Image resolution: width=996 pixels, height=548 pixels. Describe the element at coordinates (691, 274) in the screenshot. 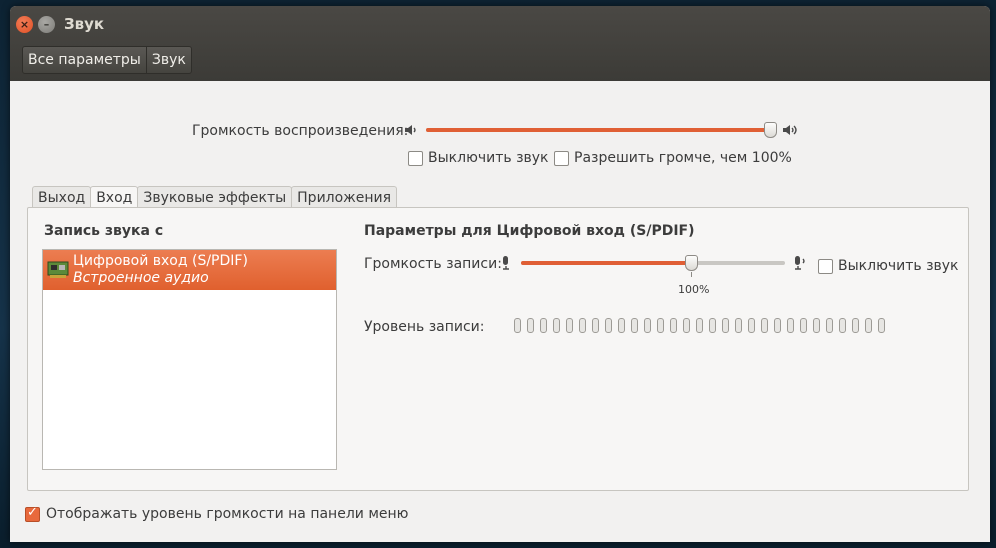

I see `volume-tick` at that location.